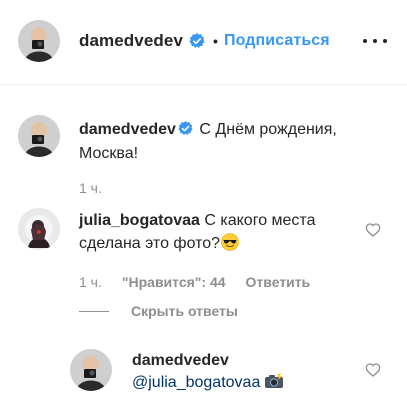 The width and height of the screenshot is (407, 411). What do you see at coordinates (229, 142) in the screenshot?
I see `caption-text-block: damedvedev С Днём рождения, Москва!` at bounding box center [229, 142].